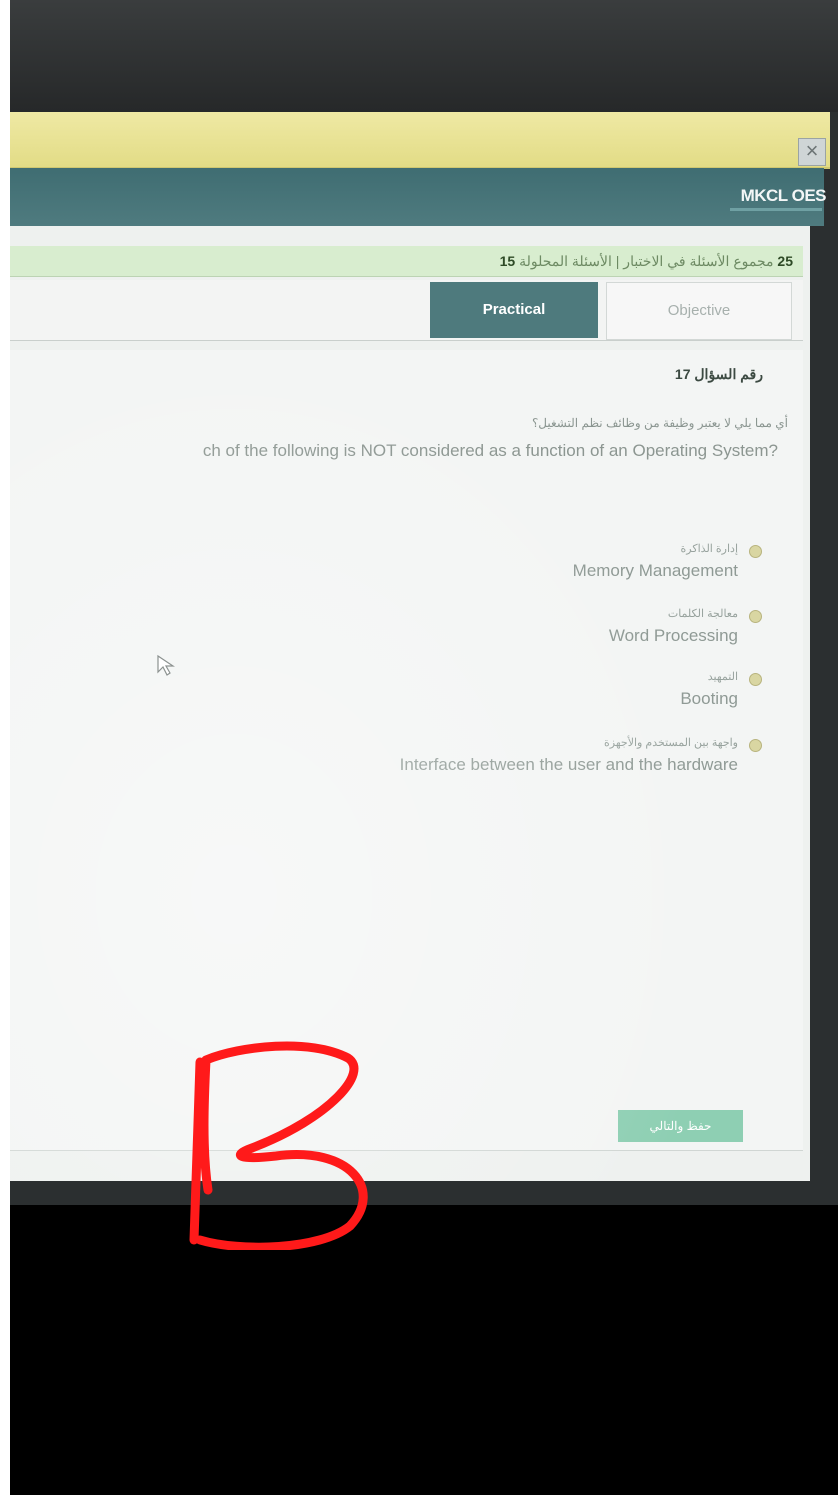  What do you see at coordinates (417, 197) in the screenshot?
I see `app-header` at bounding box center [417, 197].